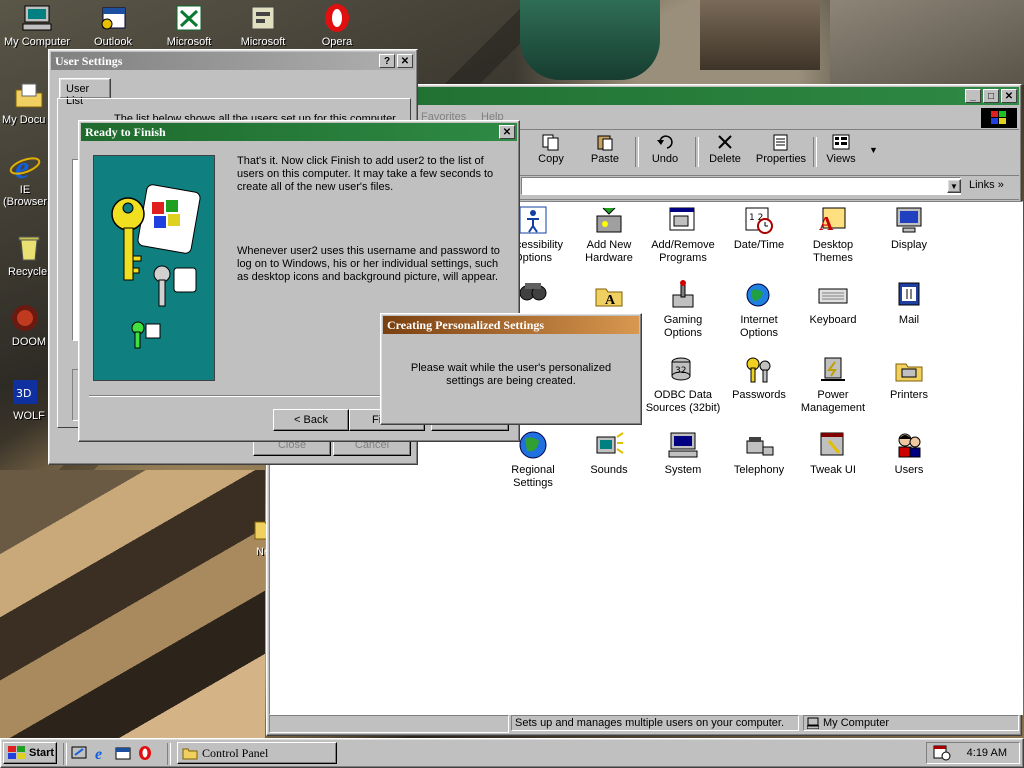 Image resolution: width=1024 pixels, height=768 pixels. I want to click on cp-item-fonts: A, so click(609, 296).